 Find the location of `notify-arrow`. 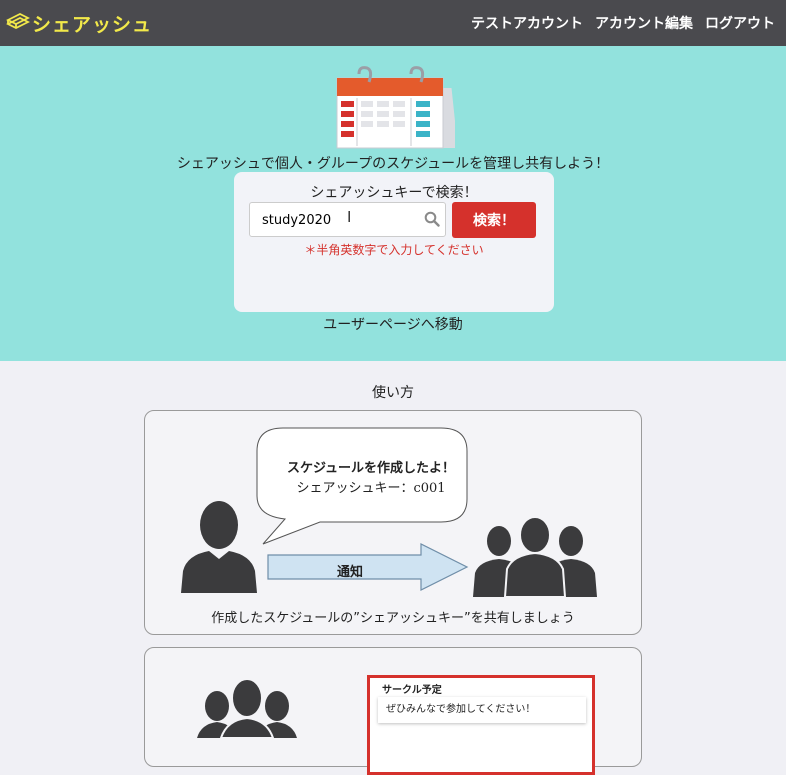

notify-arrow is located at coordinates (368, 567).